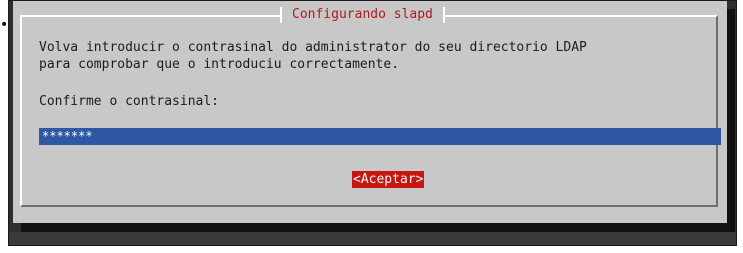 This screenshot has width=743, height=253. What do you see at coordinates (378, 227) in the screenshot?
I see `dialog-shadow-bottom` at bounding box center [378, 227].